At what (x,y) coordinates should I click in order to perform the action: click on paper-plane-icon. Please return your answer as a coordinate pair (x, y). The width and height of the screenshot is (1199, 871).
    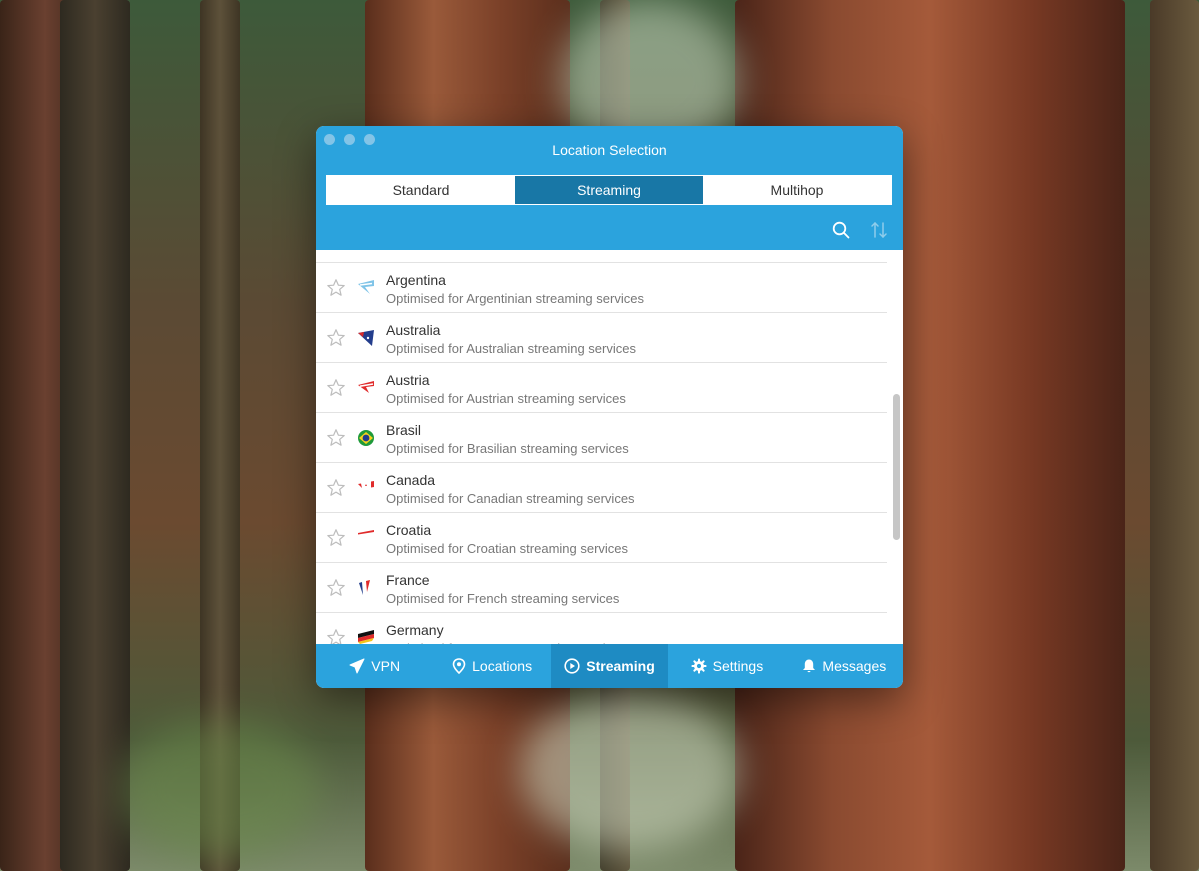
    Looking at the image, I should click on (357, 666).